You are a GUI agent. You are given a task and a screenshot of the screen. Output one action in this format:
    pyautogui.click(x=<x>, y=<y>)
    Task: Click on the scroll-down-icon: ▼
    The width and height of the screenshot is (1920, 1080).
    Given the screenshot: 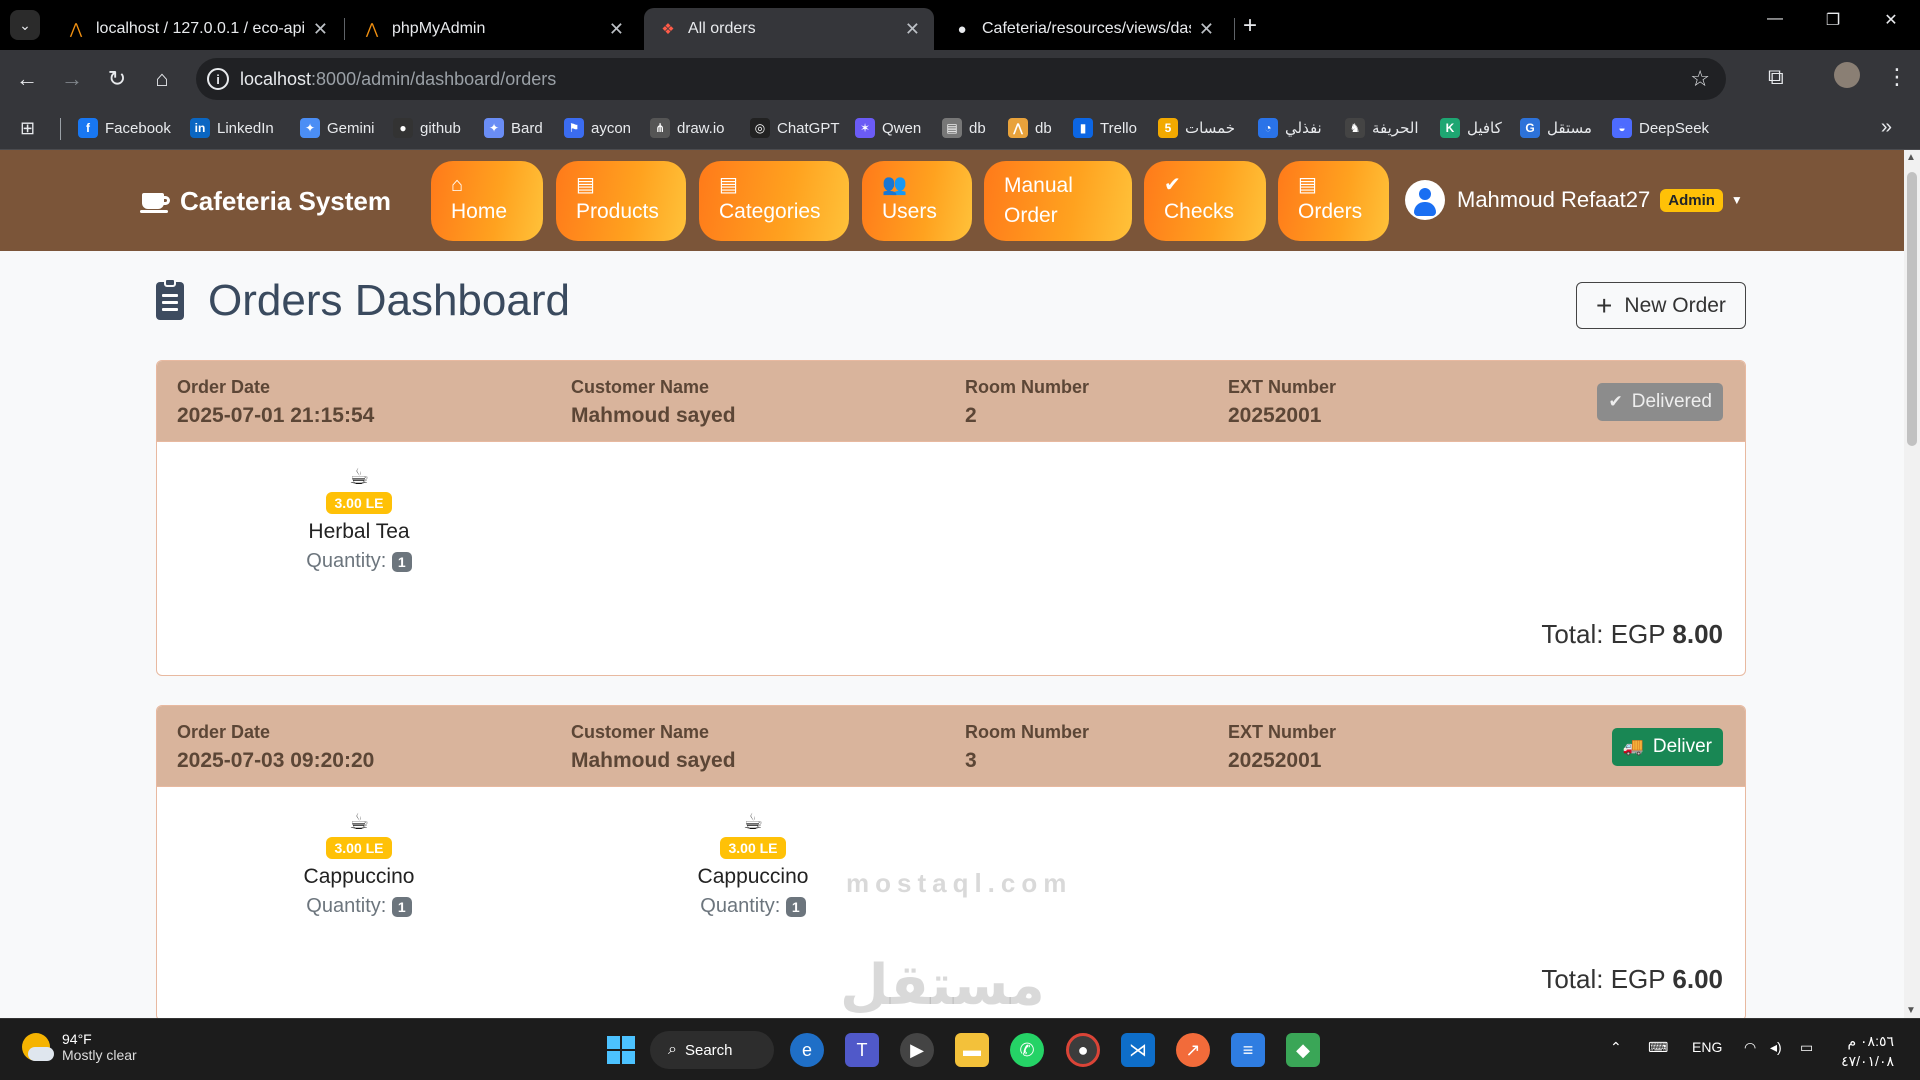 What is the action you would take?
    pyautogui.click(x=1911, y=1010)
    